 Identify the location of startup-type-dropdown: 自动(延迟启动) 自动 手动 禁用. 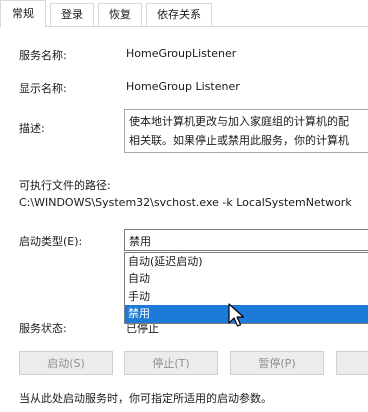
(246, 288).